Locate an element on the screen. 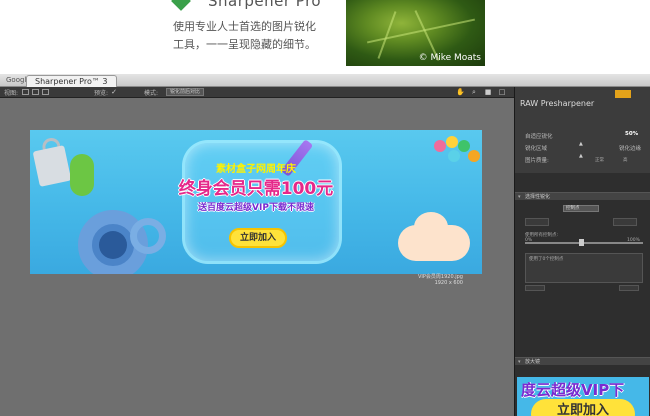  remove-control-point-button is located at coordinates (625, 222).